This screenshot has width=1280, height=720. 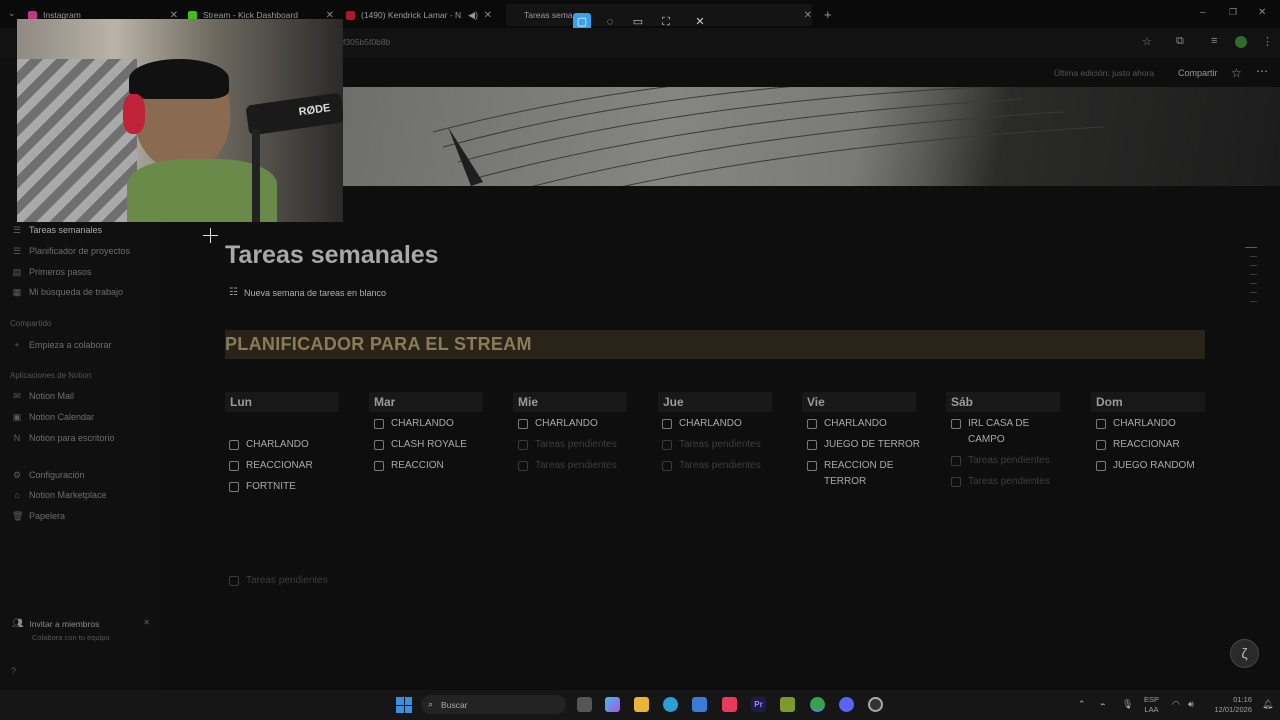 What do you see at coordinates (1198, 73) in the screenshot?
I see `share-button: Compartir` at bounding box center [1198, 73].